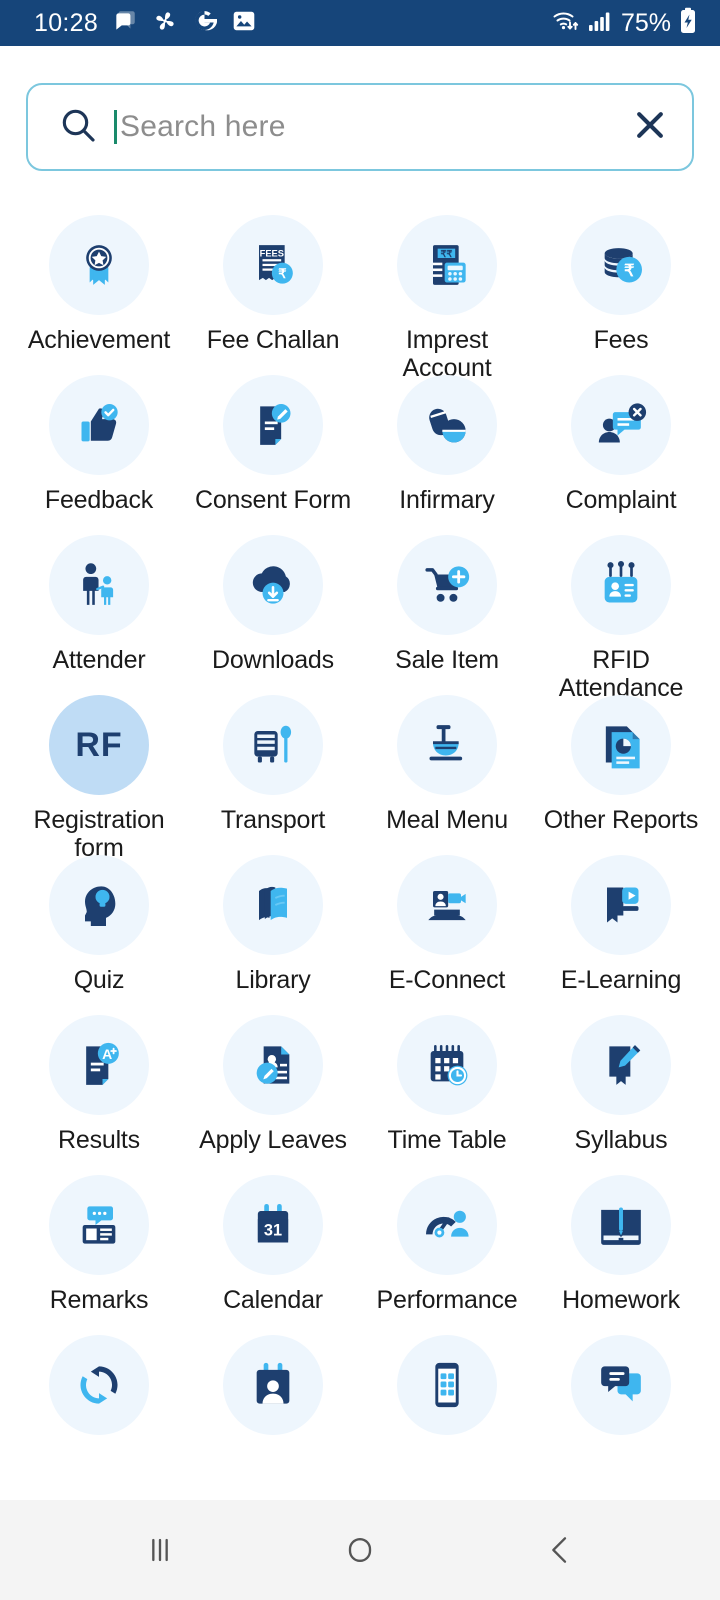 This screenshot has height=1600, width=720. I want to click on grid-item-label: Results, so click(99, 1140).